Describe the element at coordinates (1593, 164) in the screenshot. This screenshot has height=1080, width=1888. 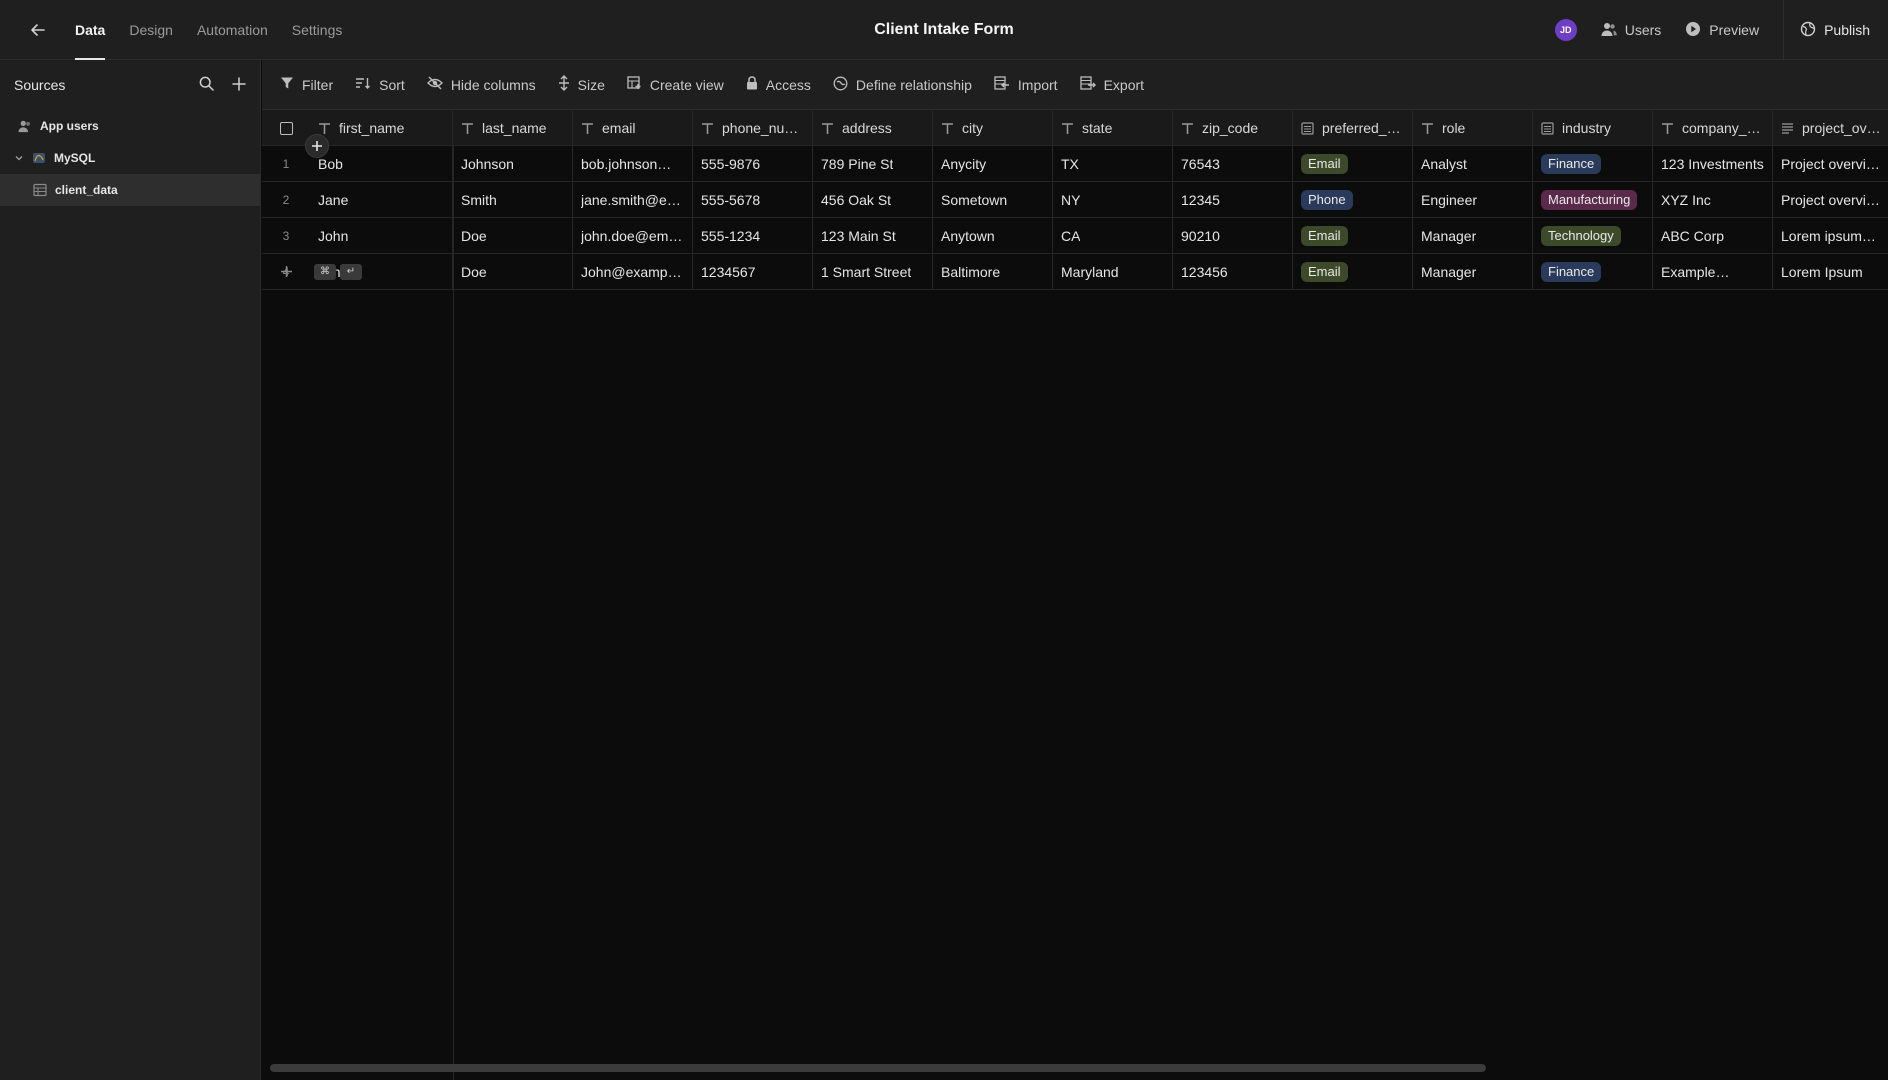
I see `table-cell-industry: Finance` at that location.